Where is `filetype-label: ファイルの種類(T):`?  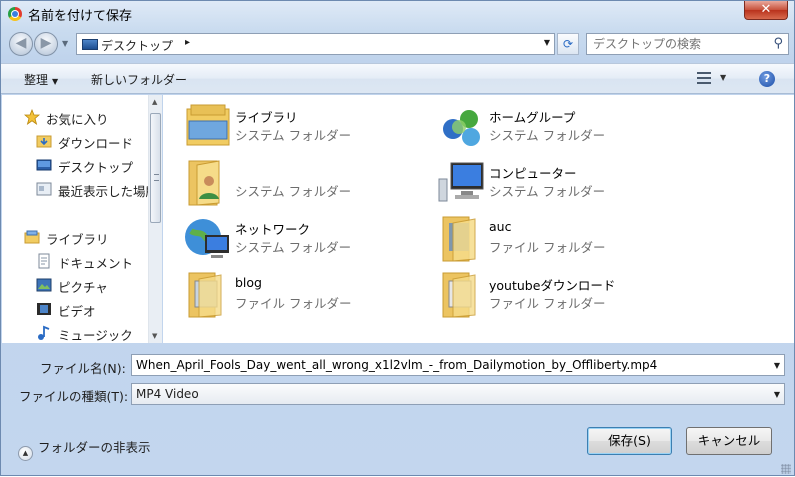
filetype-label: ファイルの種類(T): is located at coordinates (74, 396).